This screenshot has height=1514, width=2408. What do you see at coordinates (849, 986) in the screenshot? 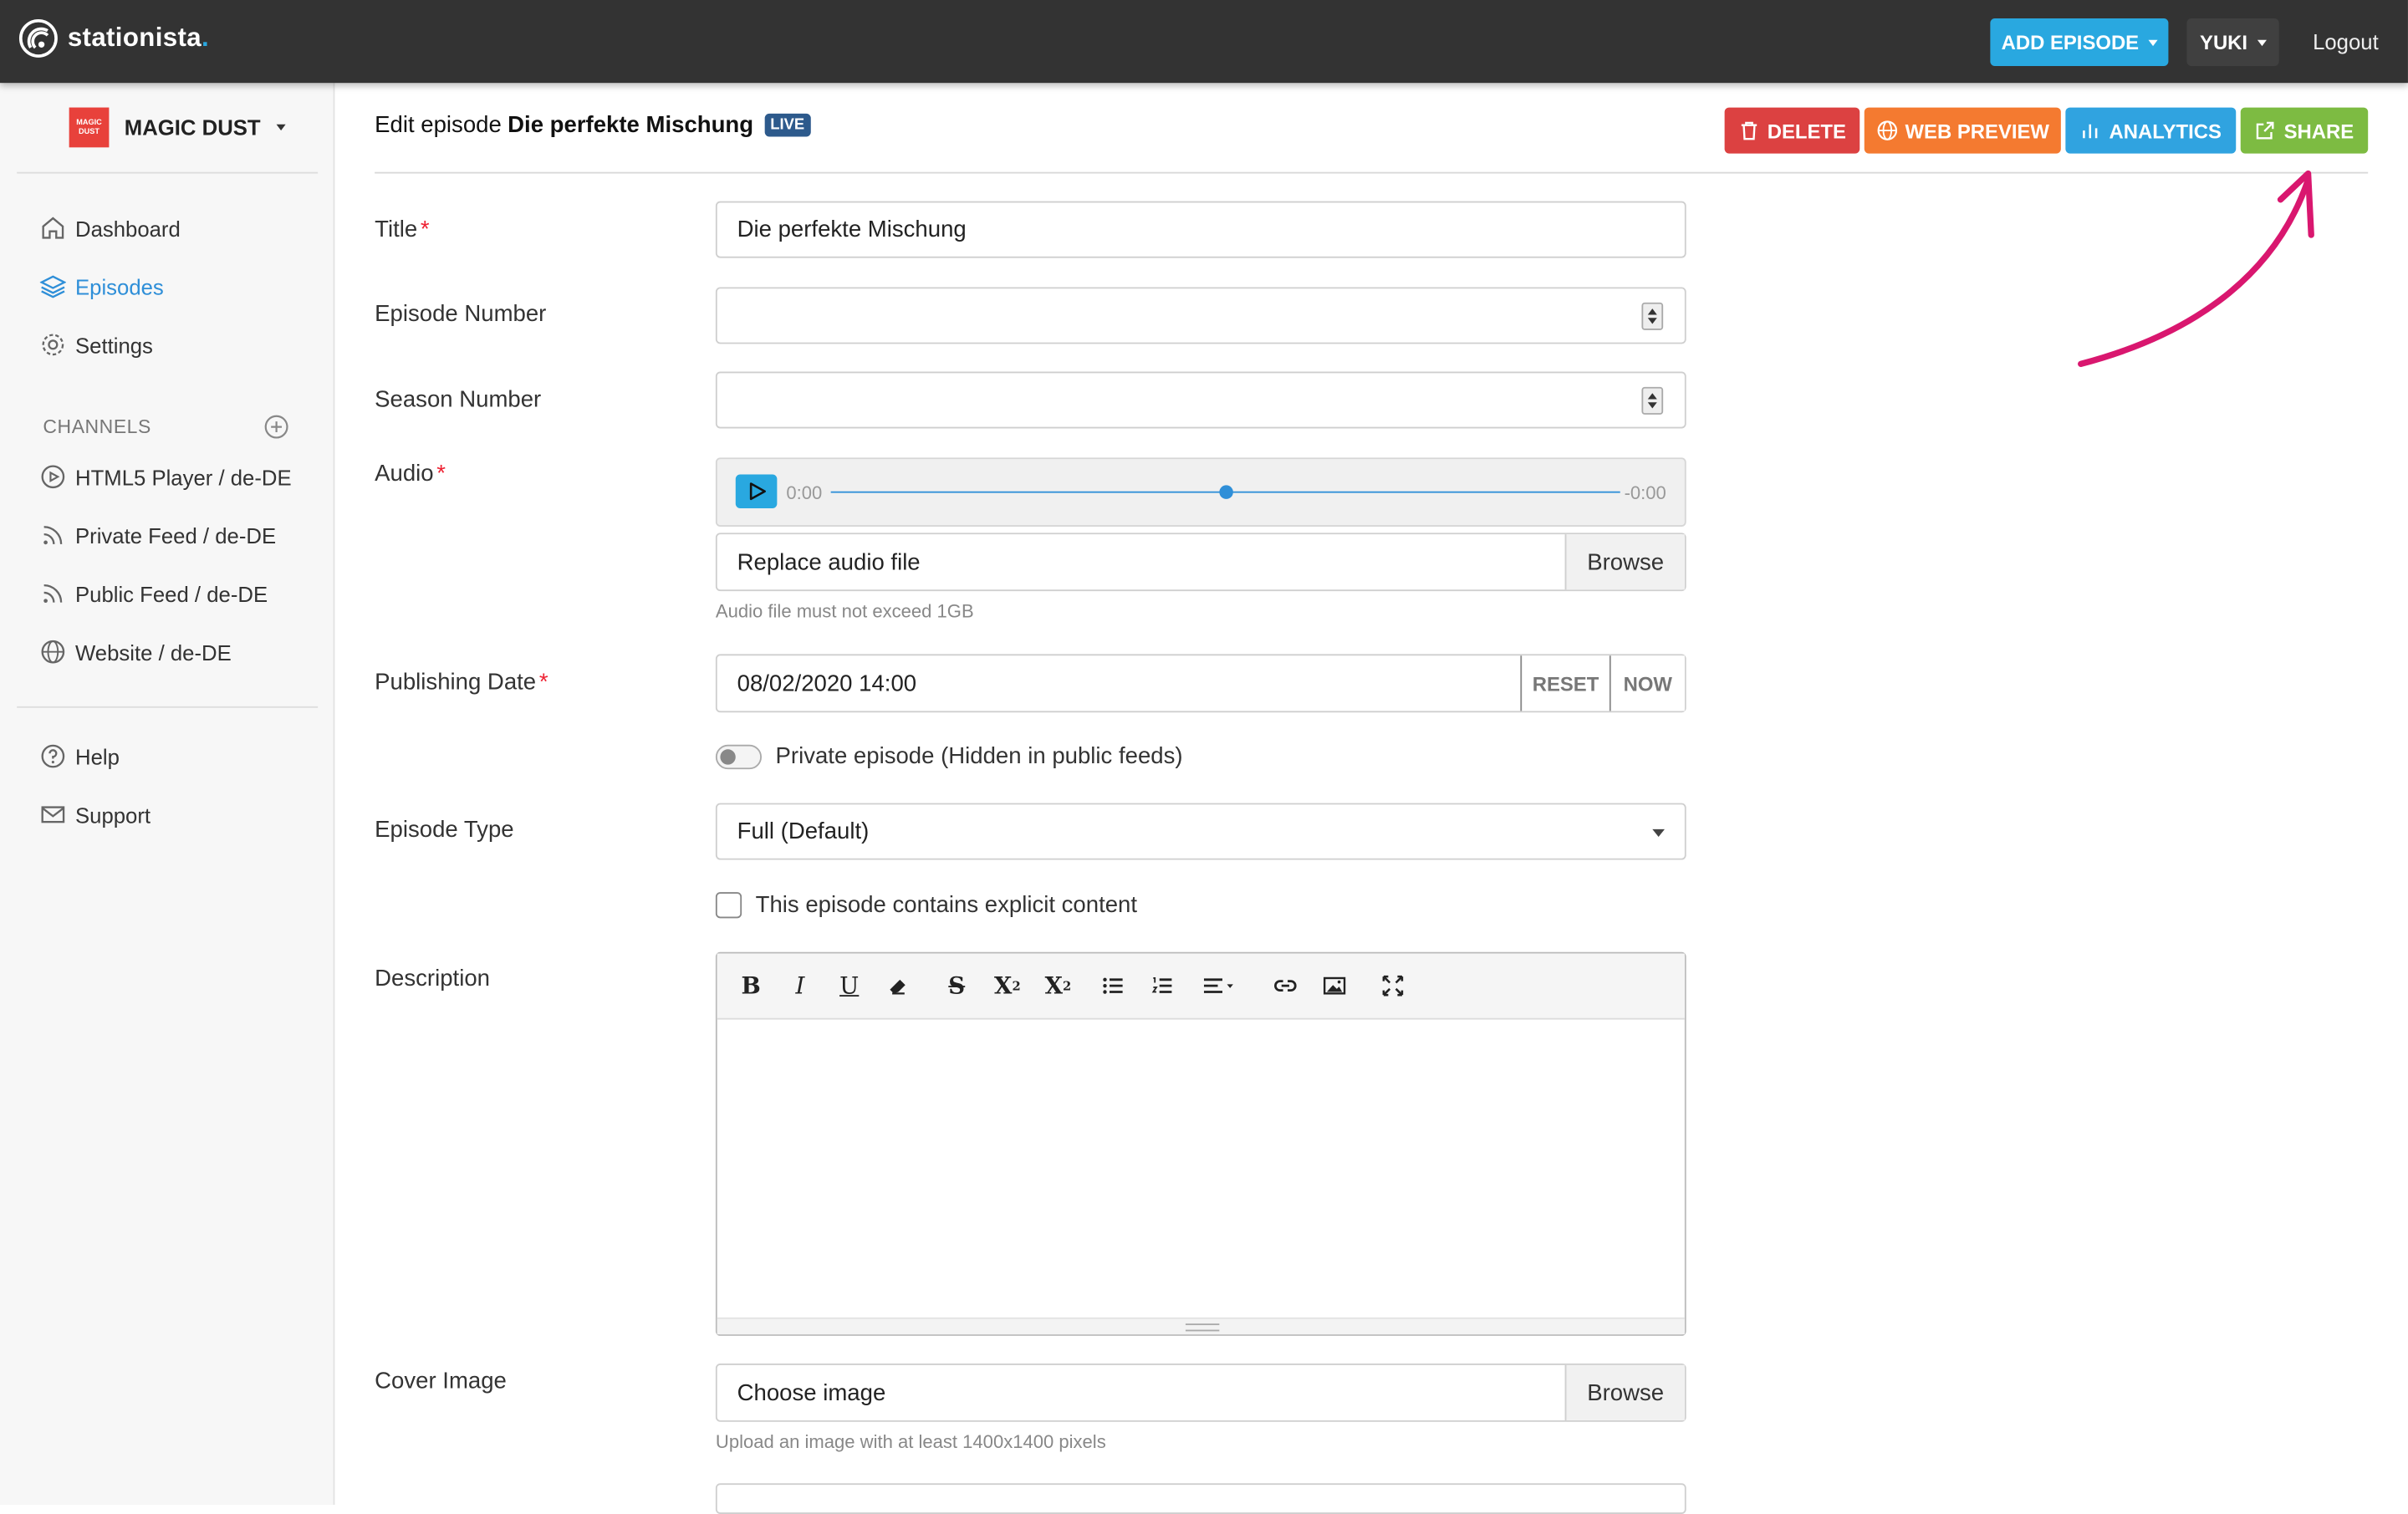
I see `underline-icon: U` at bounding box center [849, 986].